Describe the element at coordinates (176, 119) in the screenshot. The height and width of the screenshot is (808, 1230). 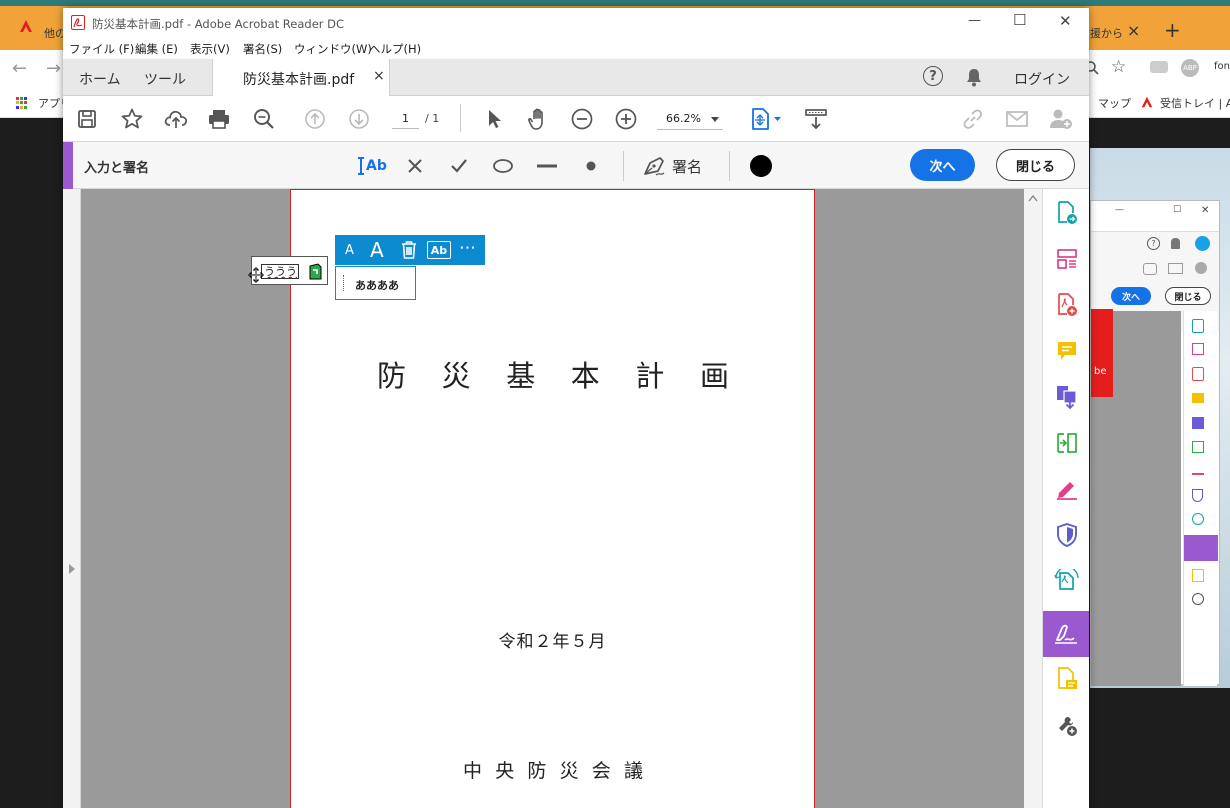
I see `cloud-upload-icon` at that location.